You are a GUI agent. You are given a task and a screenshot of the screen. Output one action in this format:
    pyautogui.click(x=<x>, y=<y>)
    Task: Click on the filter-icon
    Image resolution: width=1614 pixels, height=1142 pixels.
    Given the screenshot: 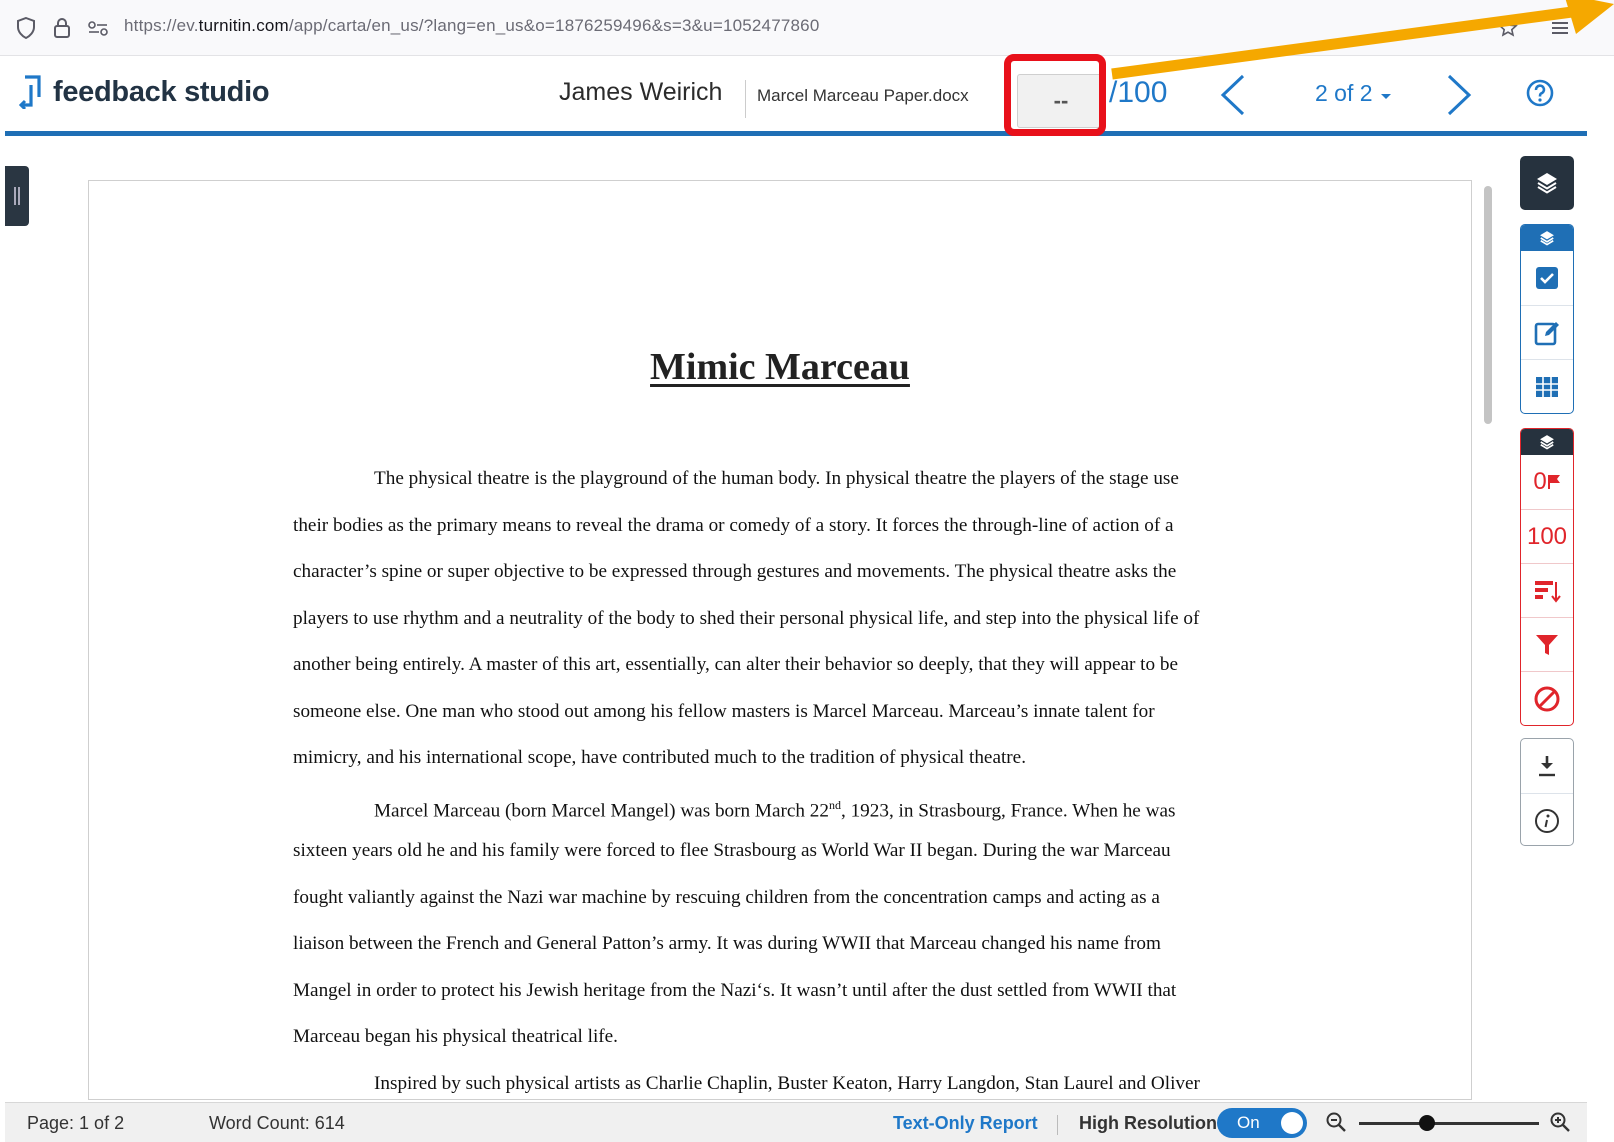 What is the action you would take?
    pyautogui.click(x=1547, y=644)
    